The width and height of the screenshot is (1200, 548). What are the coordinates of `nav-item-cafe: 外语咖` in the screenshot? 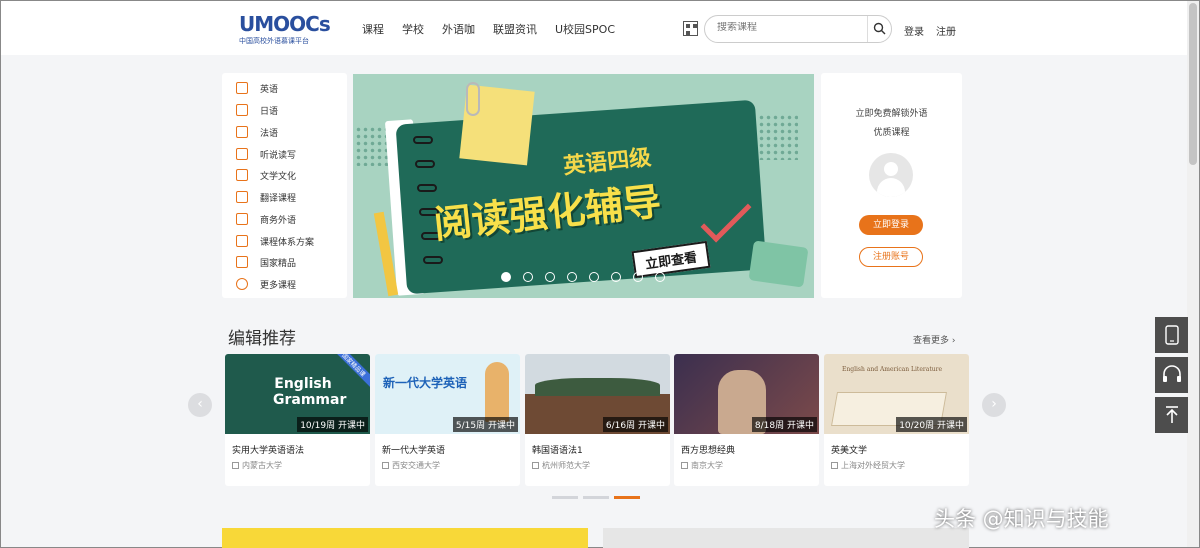 It's located at (458, 29).